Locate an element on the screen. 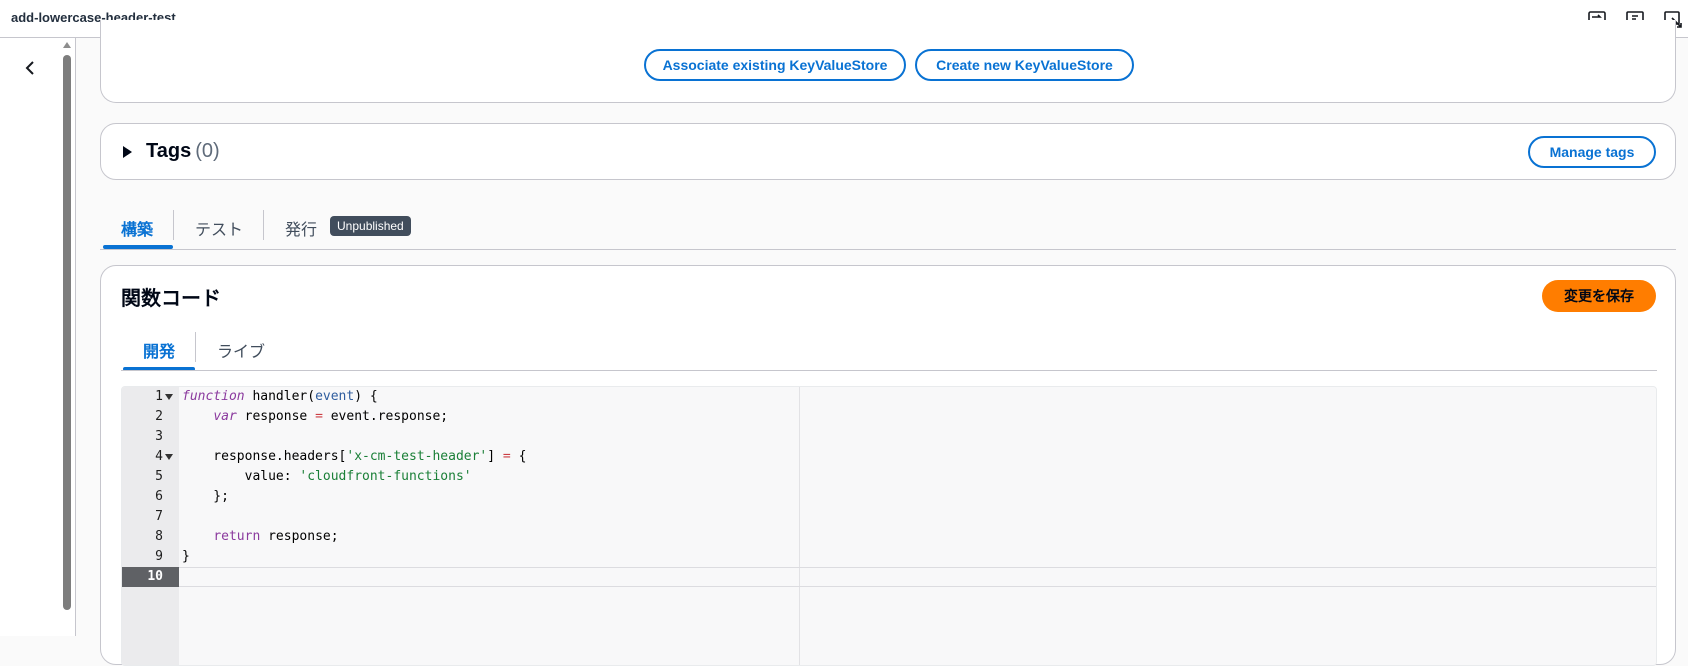  tab-build: 構築 is located at coordinates (137, 228).